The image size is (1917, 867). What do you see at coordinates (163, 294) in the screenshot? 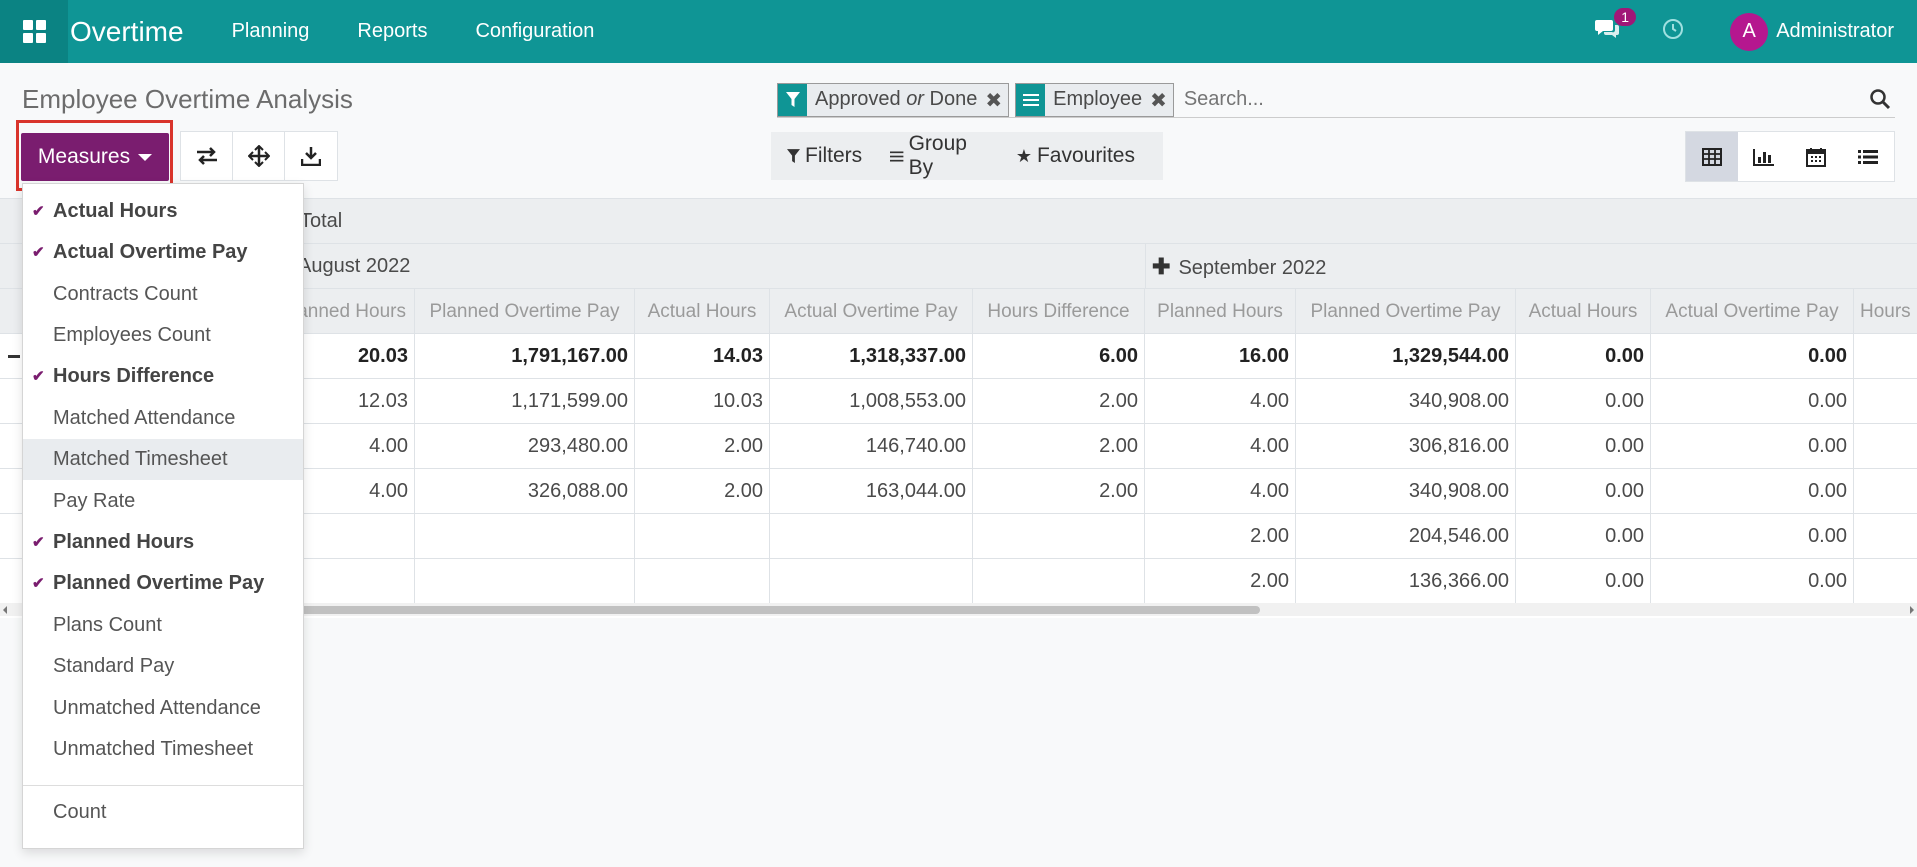
I see `measure-option-contracts-count: Contracts Count` at bounding box center [163, 294].